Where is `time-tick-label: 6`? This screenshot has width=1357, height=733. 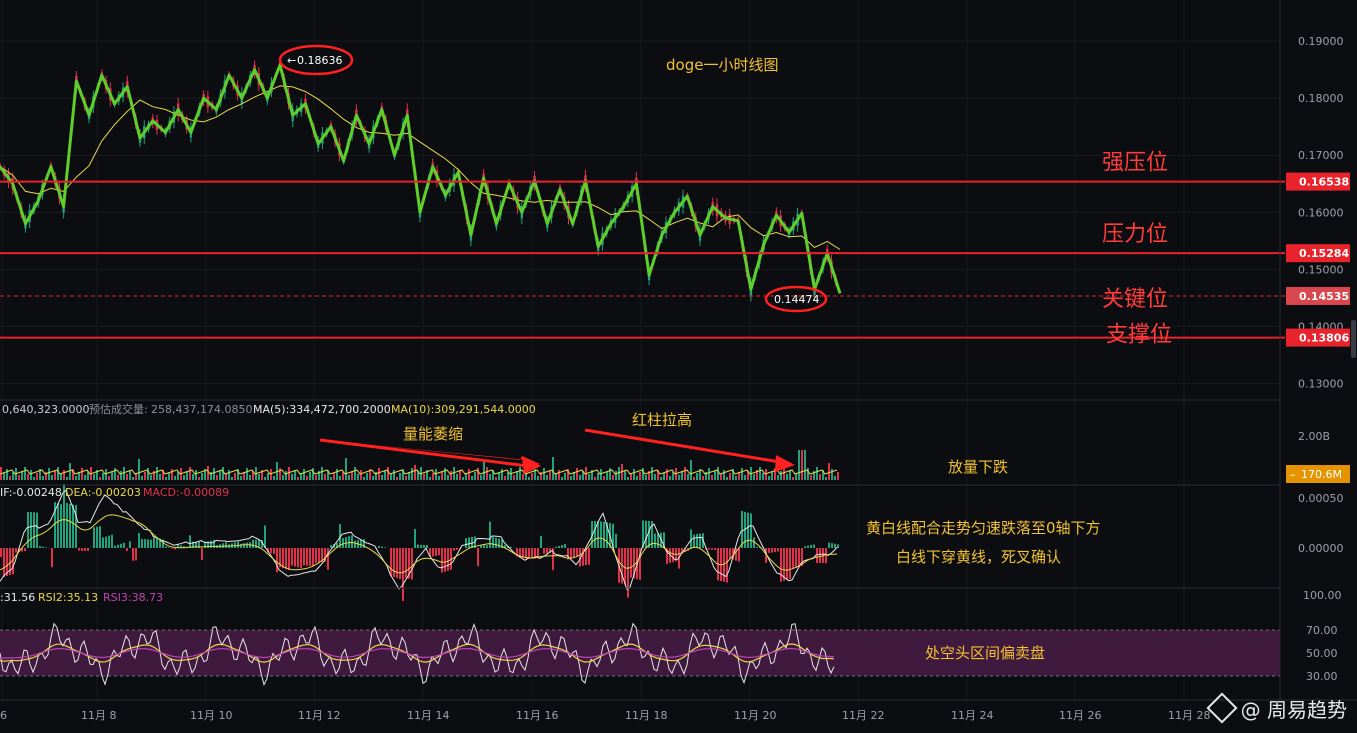 time-tick-label: 6 is located at coordinates (3, 715).